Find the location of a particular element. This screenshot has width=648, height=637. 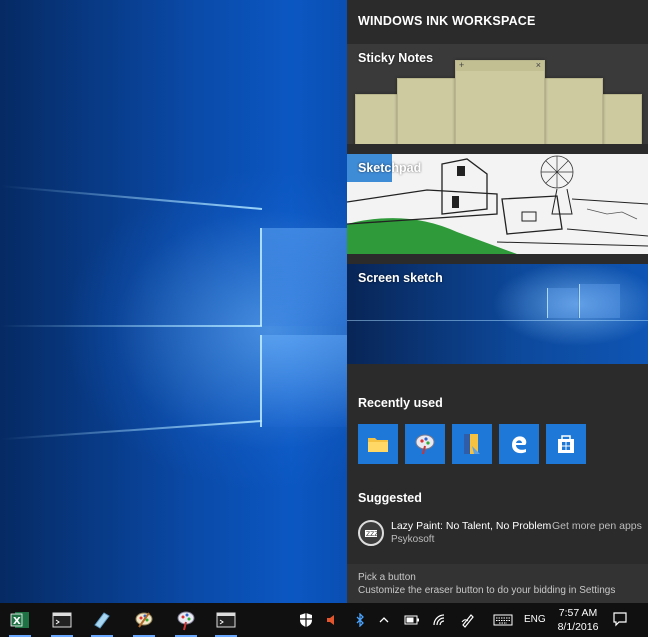

svg-text: ZZZ is located at coordinates (372, 534).